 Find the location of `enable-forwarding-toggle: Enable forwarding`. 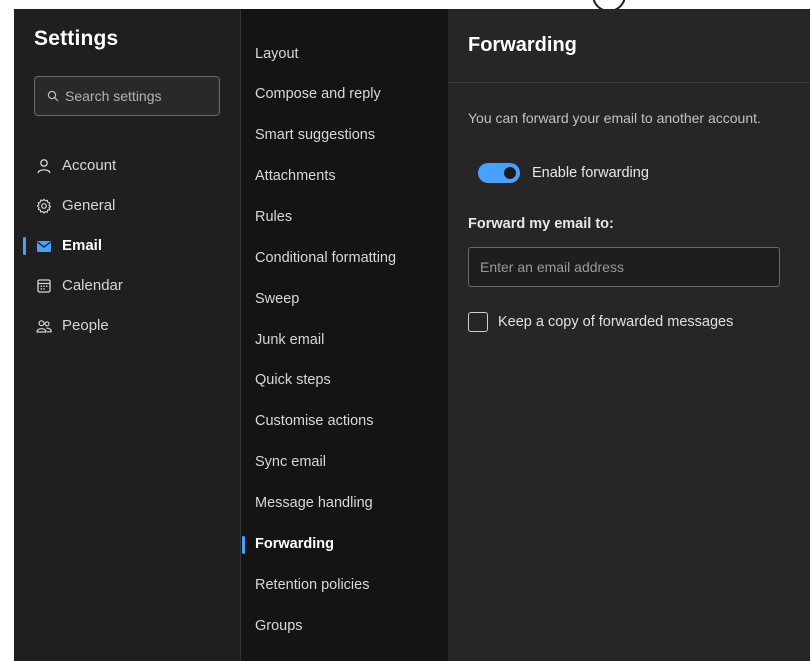

enable-forwarding-toggle: Enable forwarding is located at coordinates (563, 173).